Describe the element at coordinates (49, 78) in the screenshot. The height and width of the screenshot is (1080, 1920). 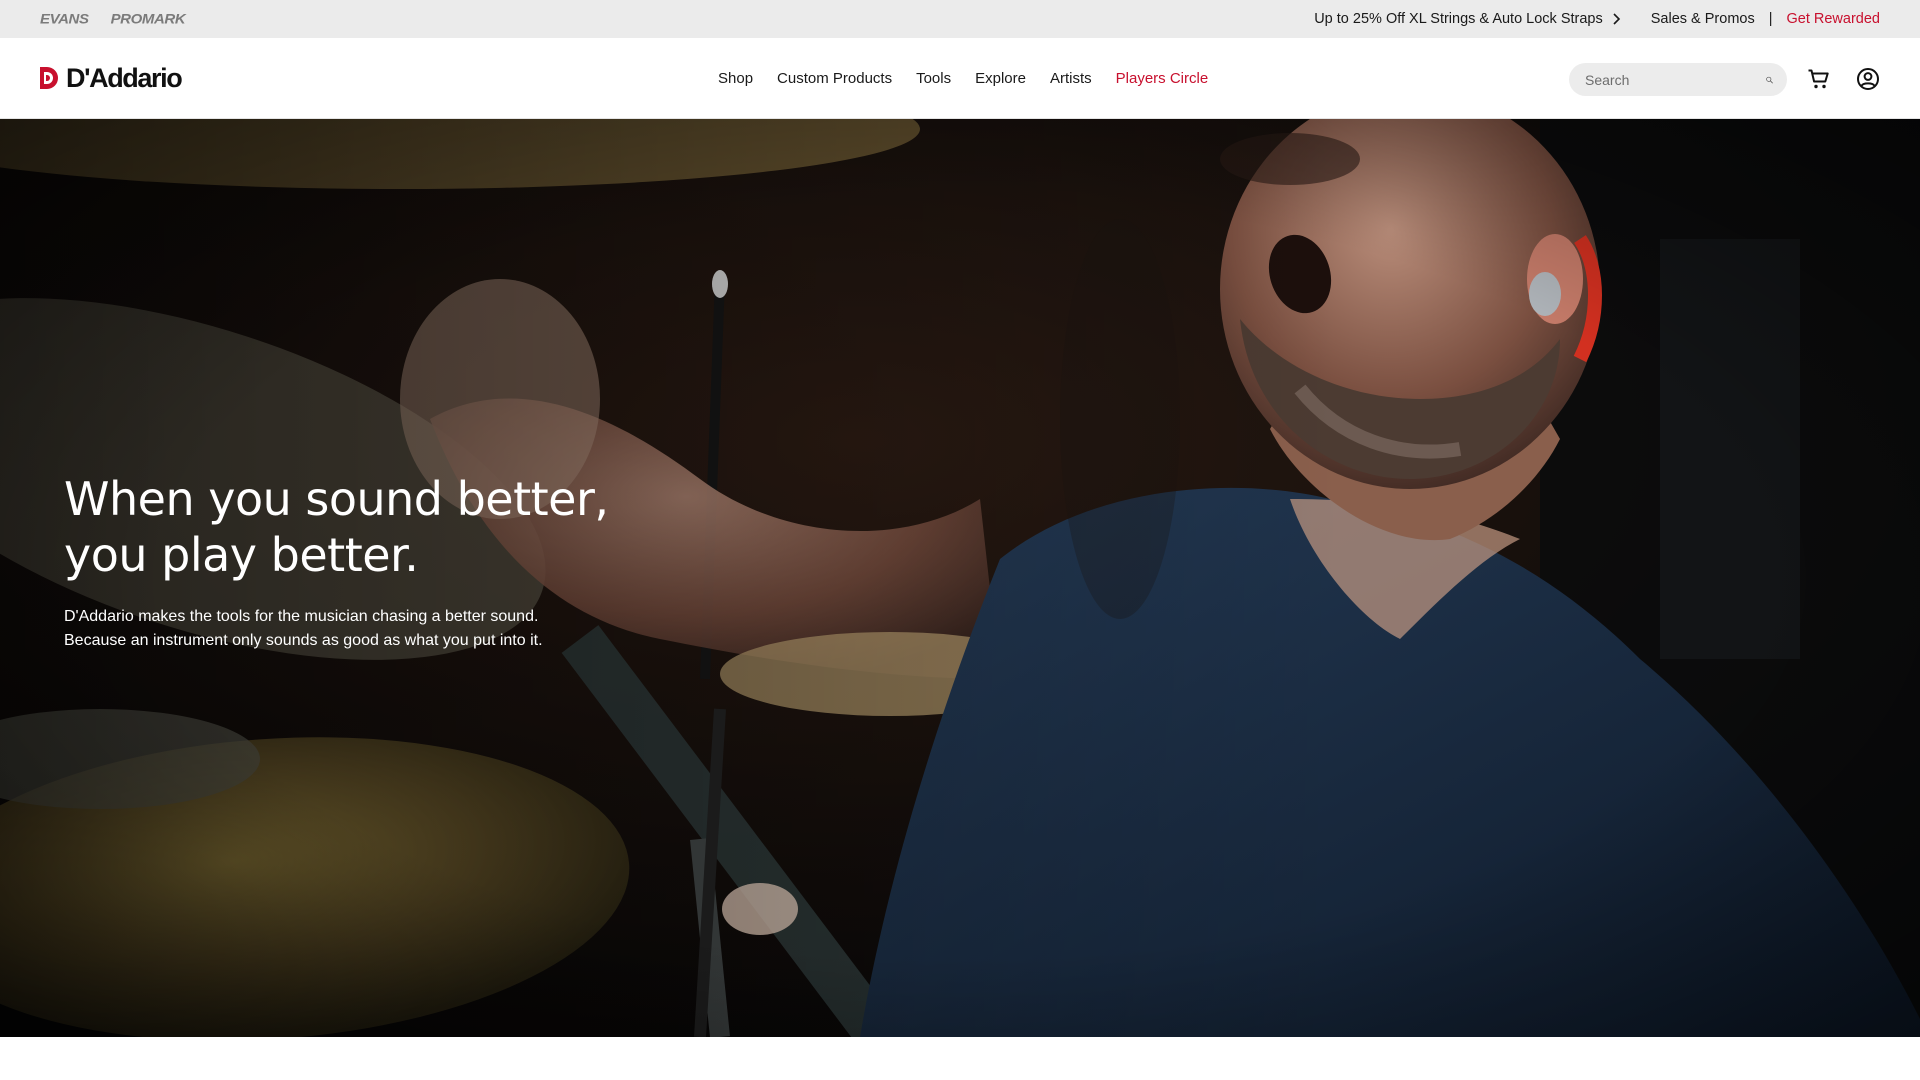
I see `logo-mark-icon` at that location.